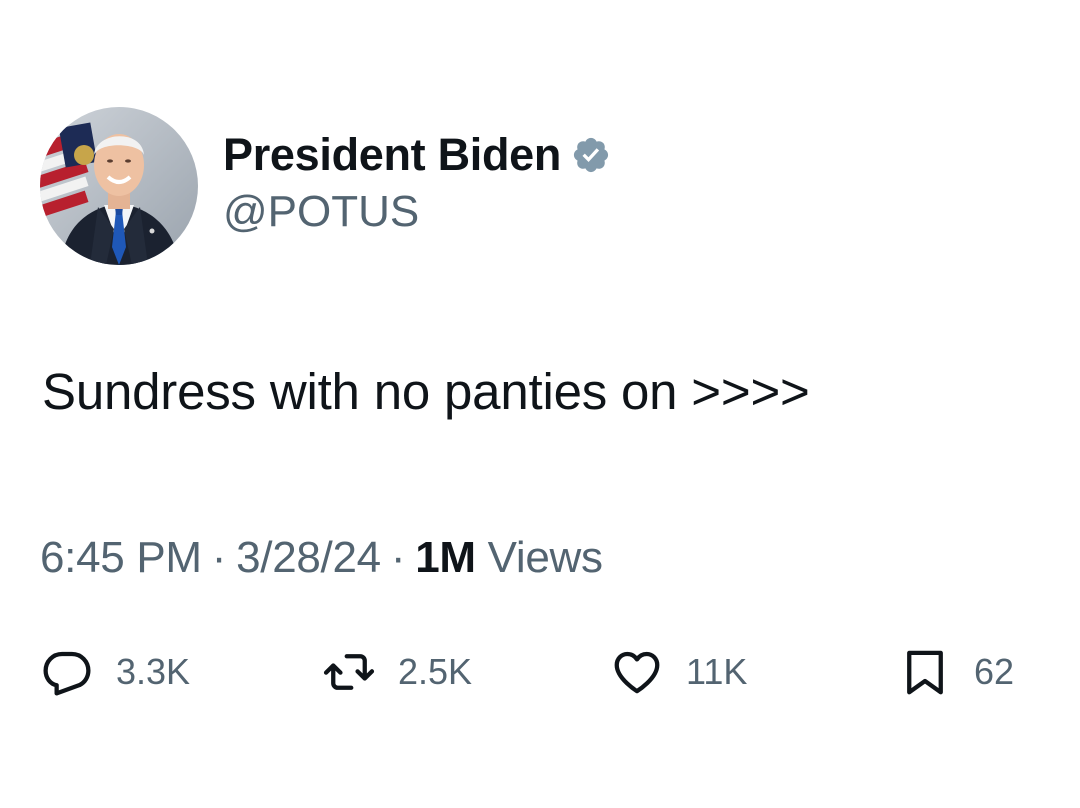 The width and height of the screenshot is (1080, 808). I want to click on author-names: President Biden @POTUS, so click(417, 182).